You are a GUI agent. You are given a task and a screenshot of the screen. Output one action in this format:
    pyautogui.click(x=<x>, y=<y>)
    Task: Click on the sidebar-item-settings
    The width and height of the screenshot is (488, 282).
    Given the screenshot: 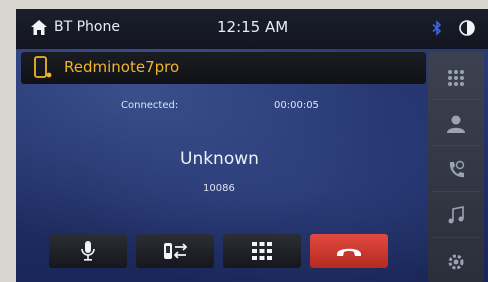 What is the action you would take?
    pyautogui.click(x=456, y=261)
    